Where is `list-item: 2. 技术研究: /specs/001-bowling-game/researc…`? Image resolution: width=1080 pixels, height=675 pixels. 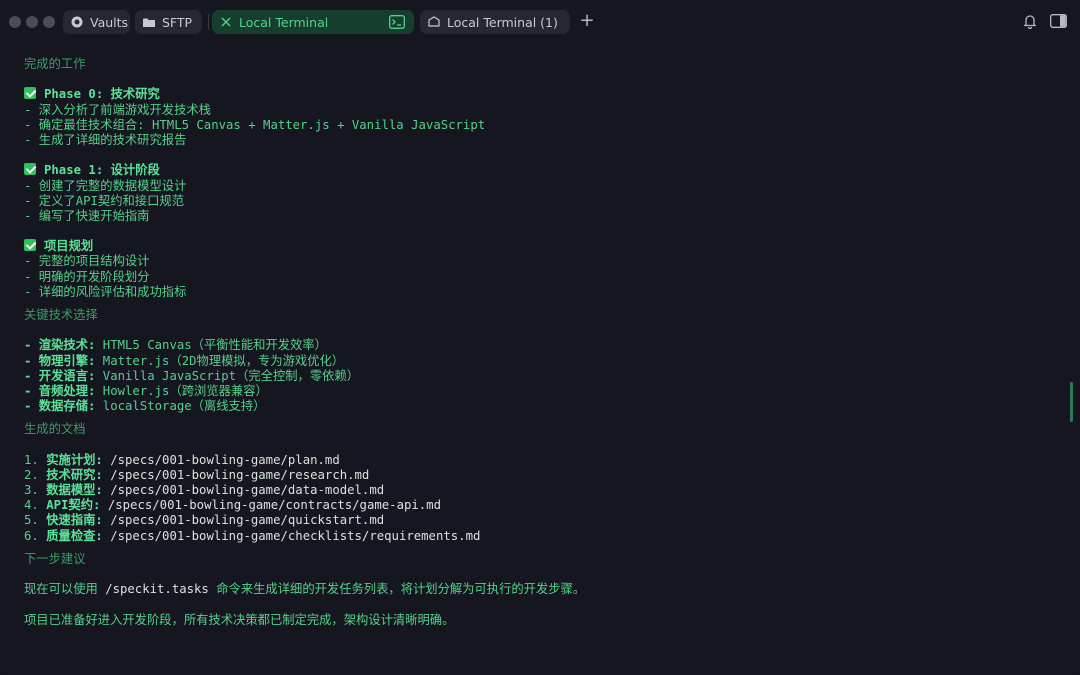
list-item: 2. 技术研究: /specs/001-bowling-game/researc… is located at coordinates (197, 474).